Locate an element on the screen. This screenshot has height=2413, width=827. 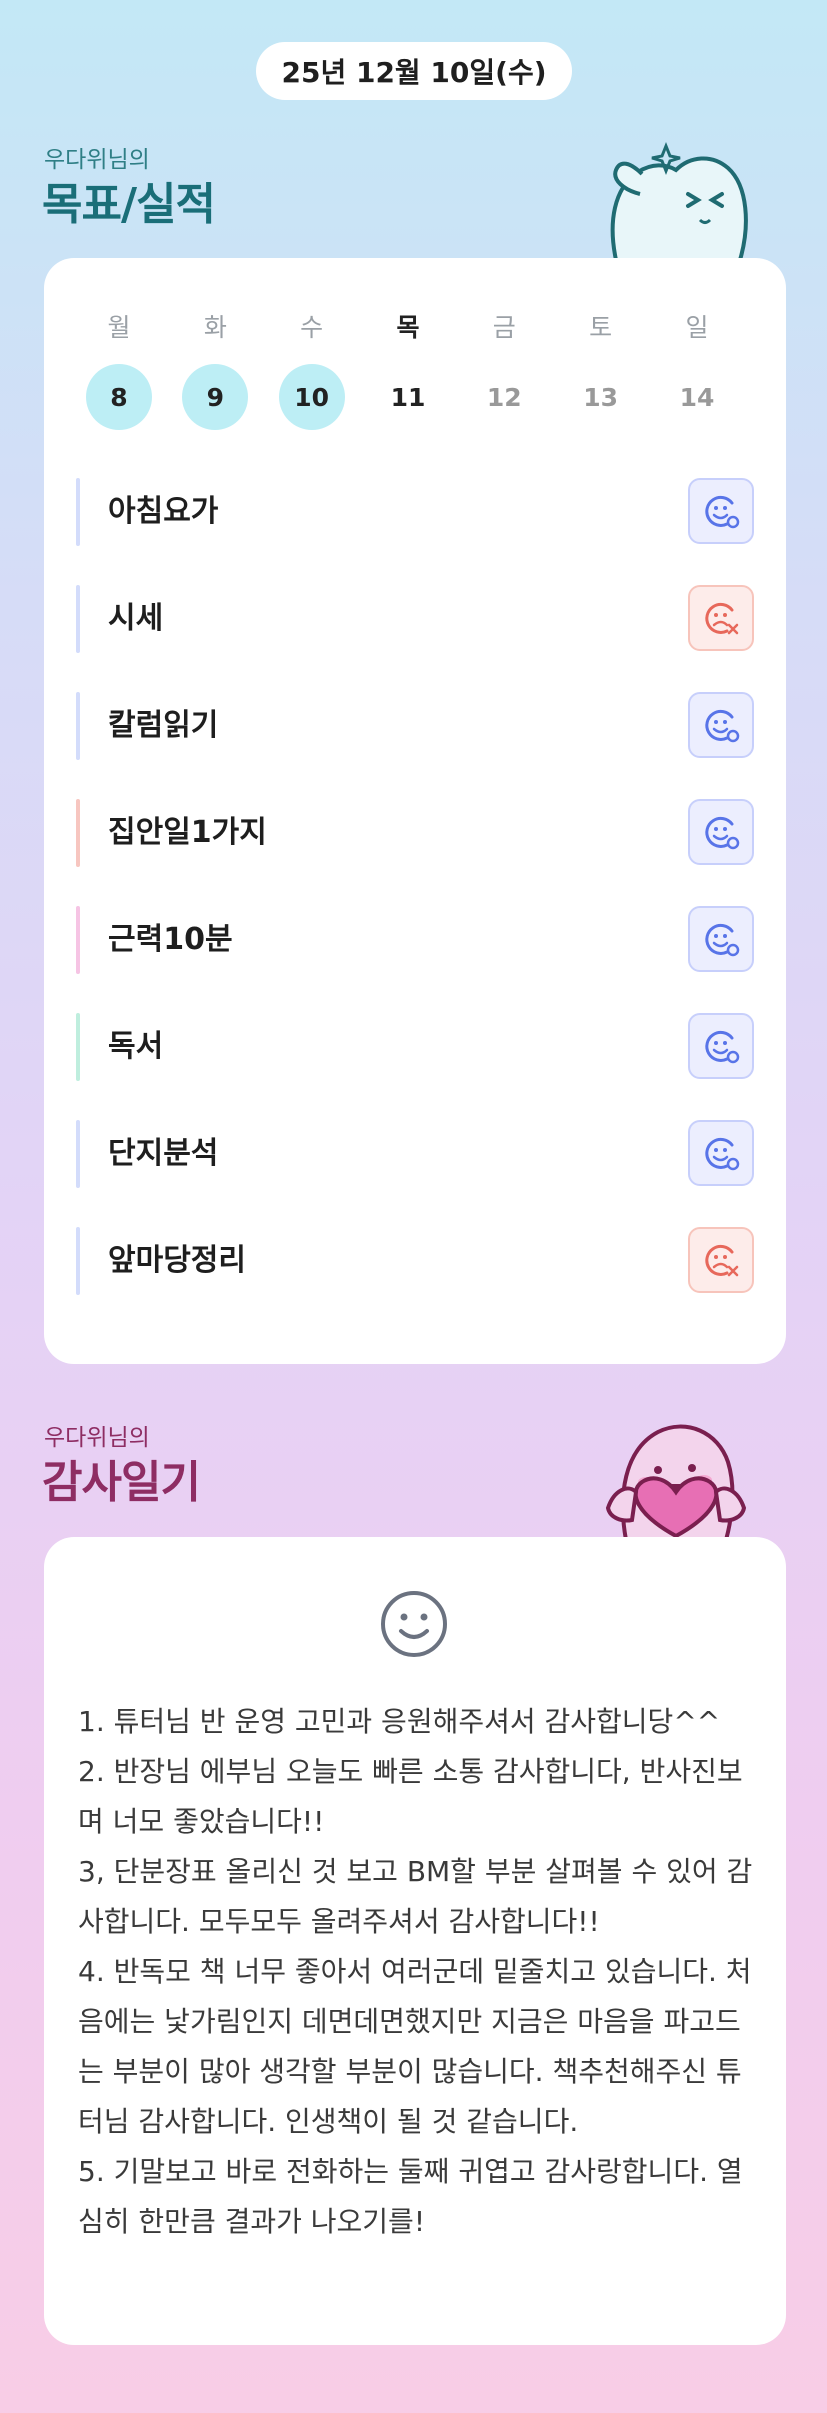
day-name: 일 is located at coordinates (697, 327).